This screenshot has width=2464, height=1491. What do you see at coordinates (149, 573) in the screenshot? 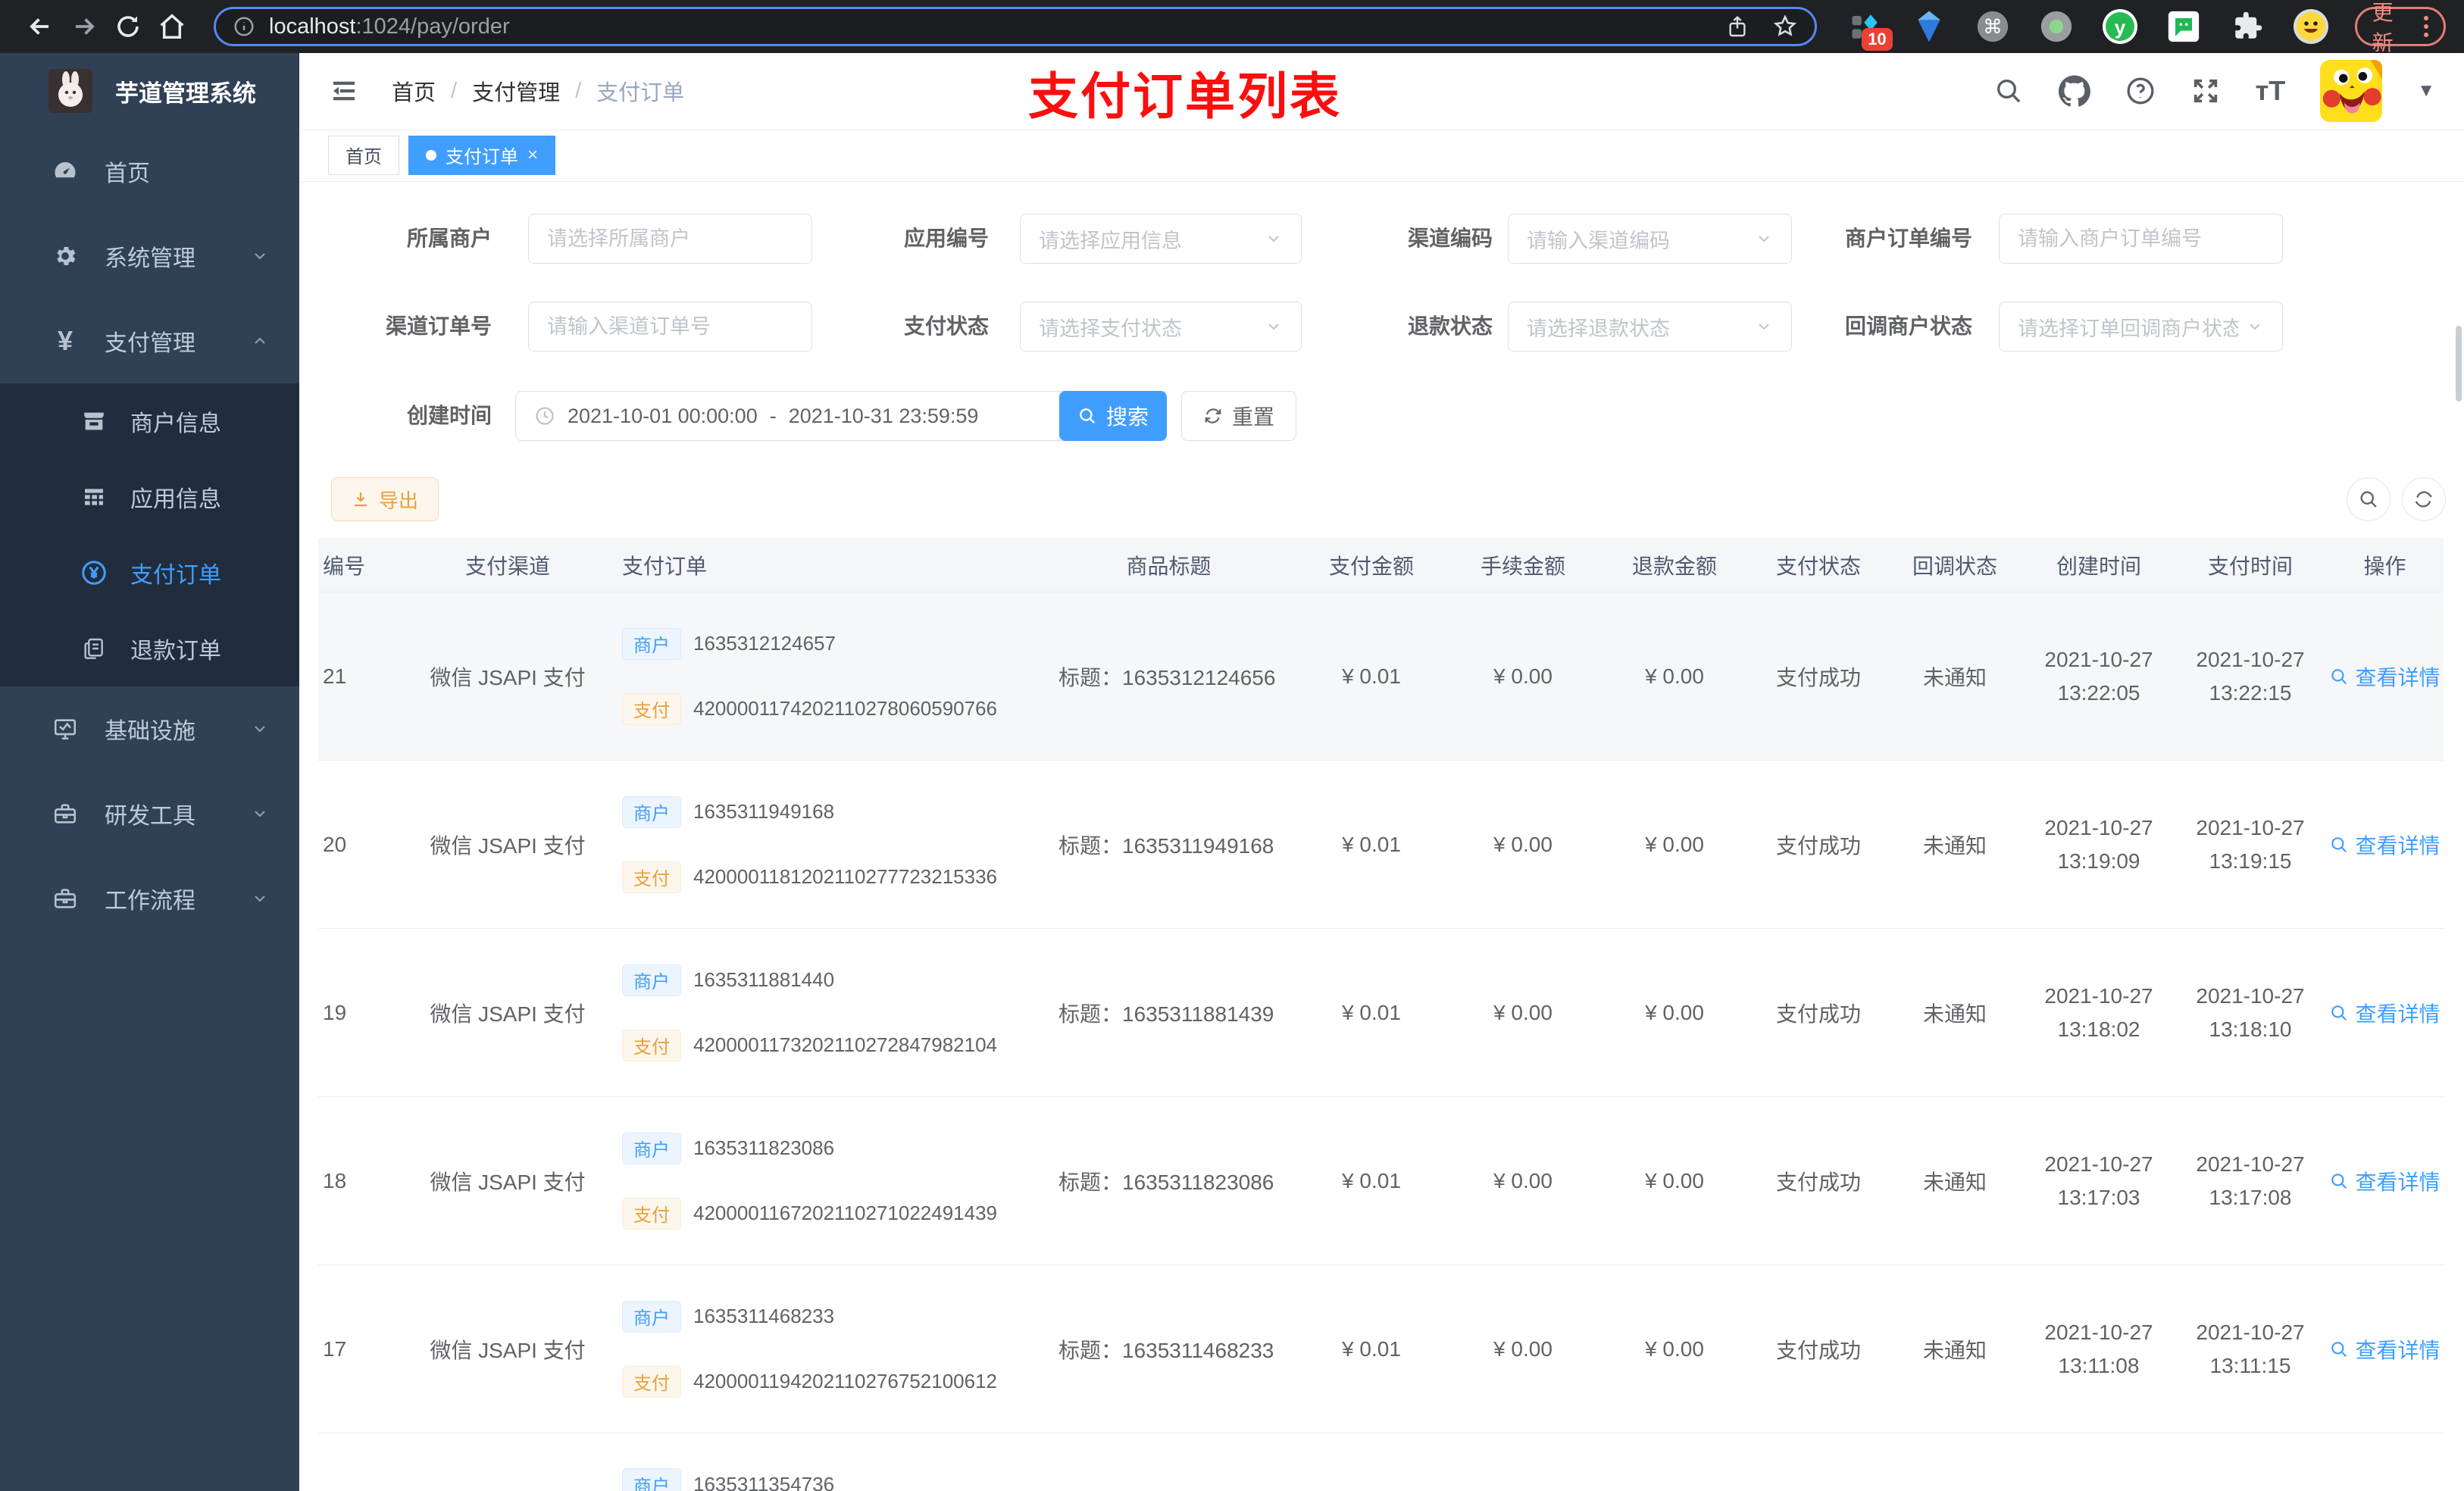
I see `sidebar-item-pay-order: 支付订单` at bounding box center [149, 573].